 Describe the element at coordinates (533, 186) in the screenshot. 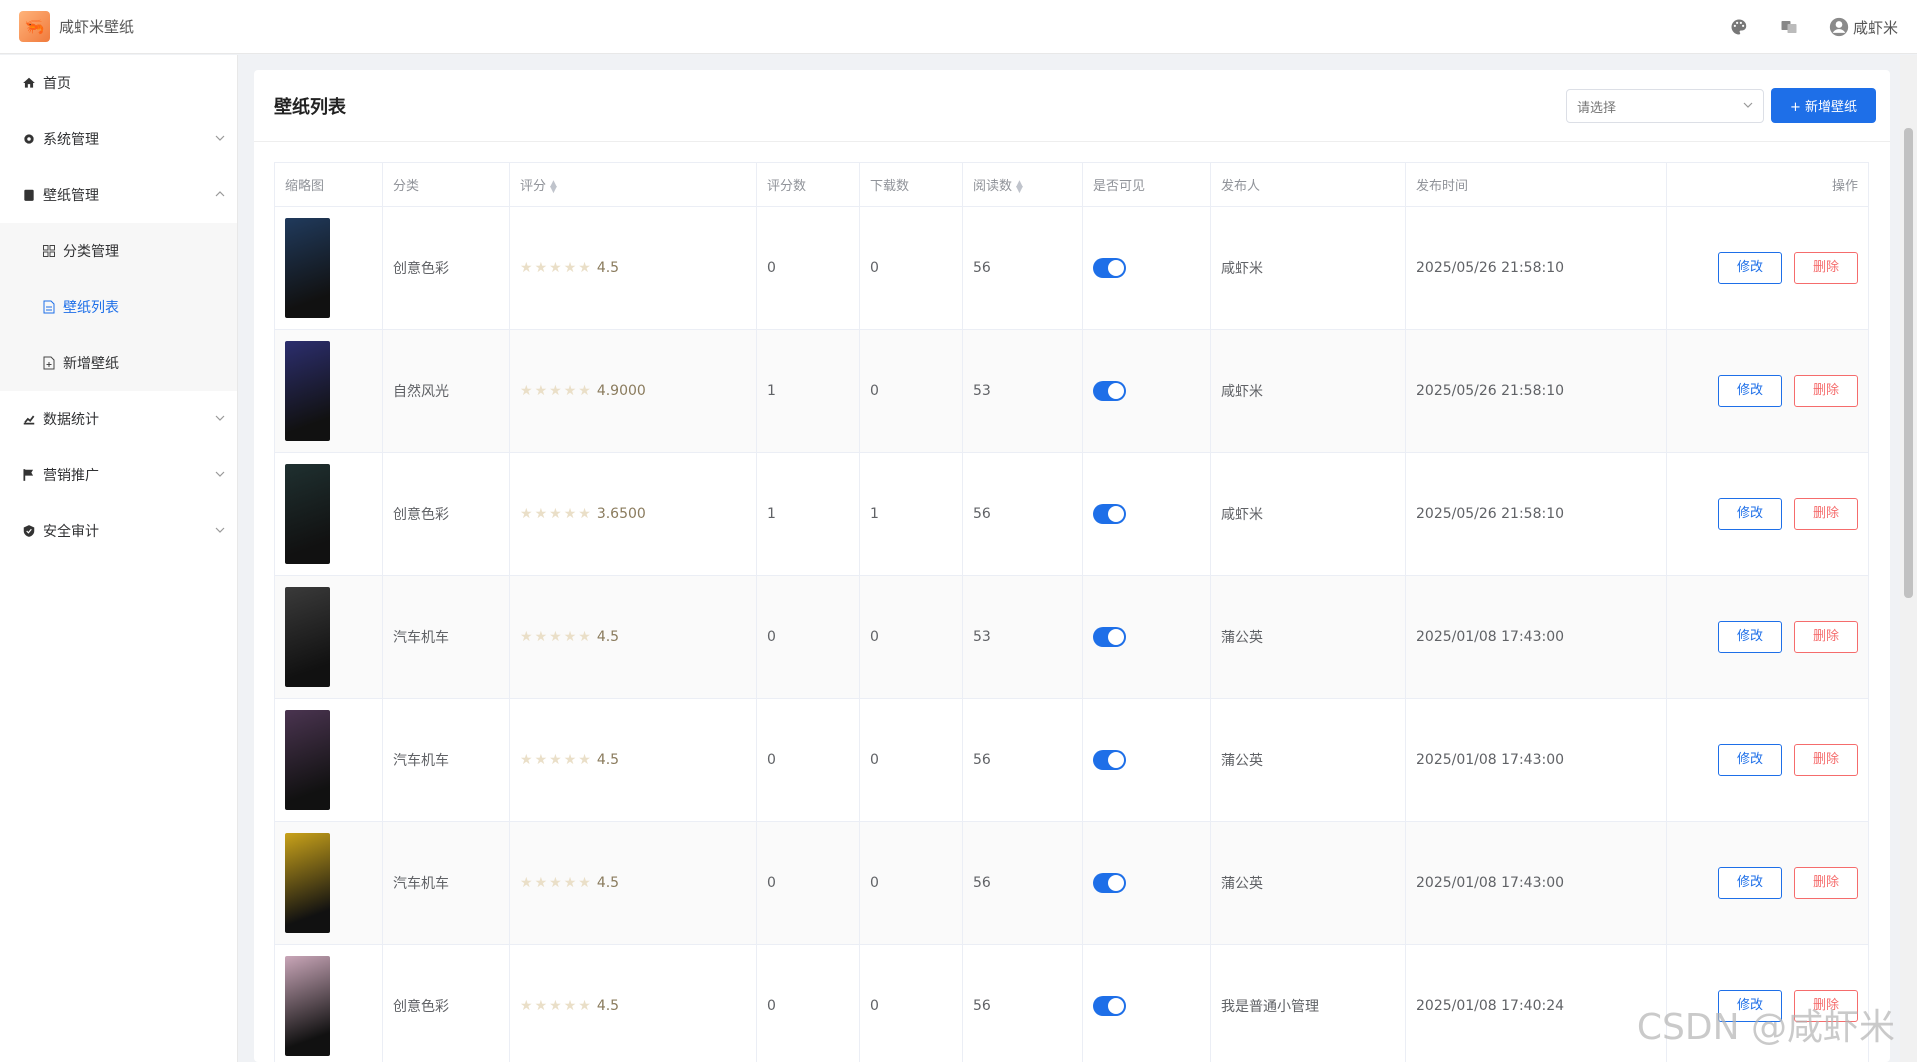

I see `col-rating-label: 评分` at that location.